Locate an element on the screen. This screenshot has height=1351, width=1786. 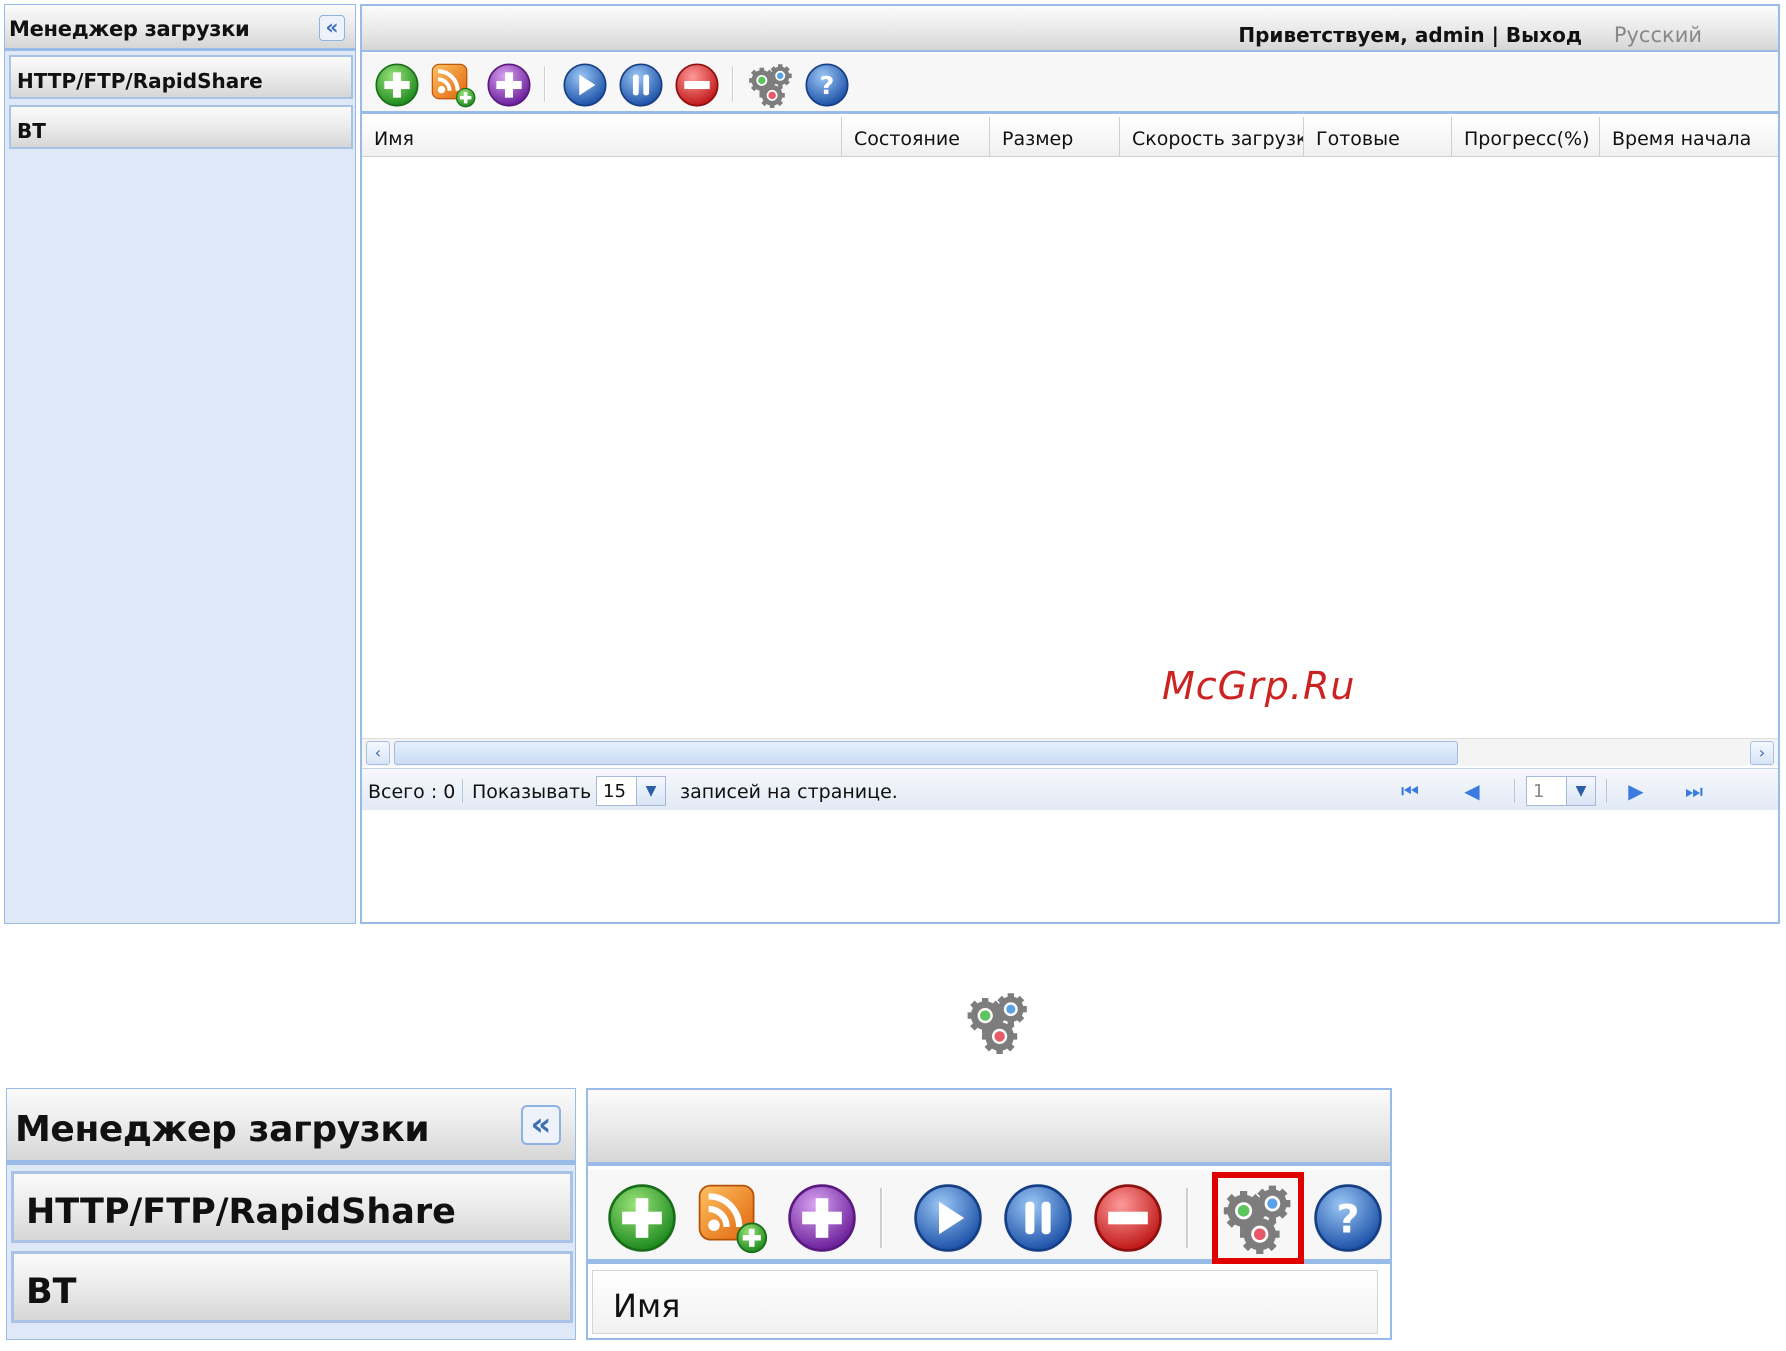
scroll-left-icon: ‹ is located at coordinates (378, 753).